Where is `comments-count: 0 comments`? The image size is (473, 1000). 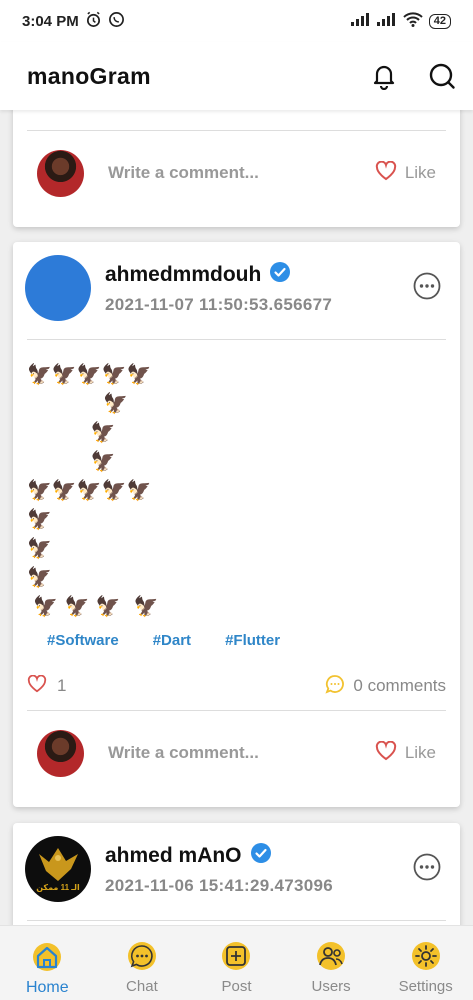 comments-count: 0 comments is located at coordinates (385, 686).